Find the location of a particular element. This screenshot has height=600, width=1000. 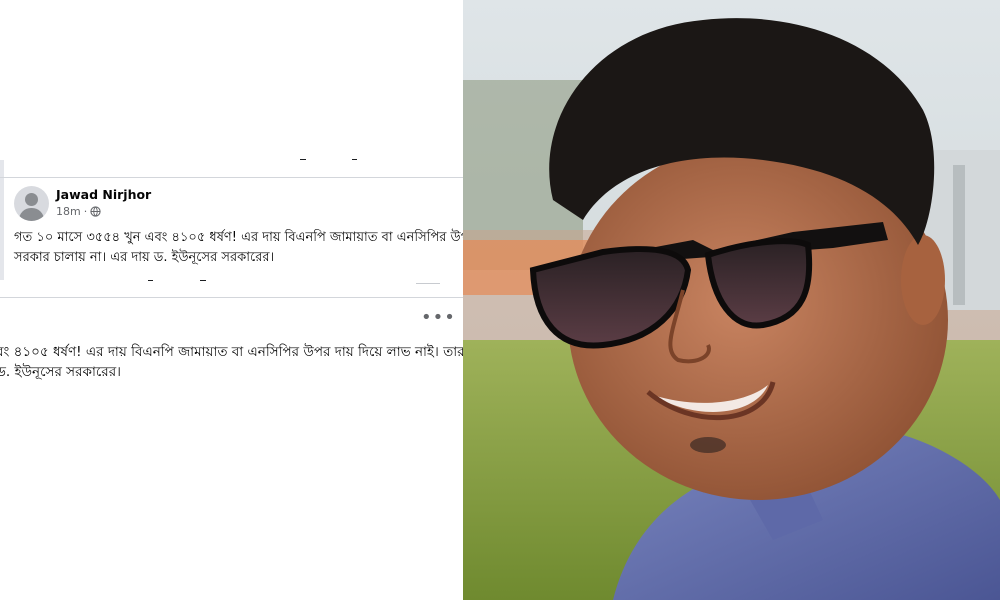

post-timestamp: 18m is located at coordinates (68, 211).